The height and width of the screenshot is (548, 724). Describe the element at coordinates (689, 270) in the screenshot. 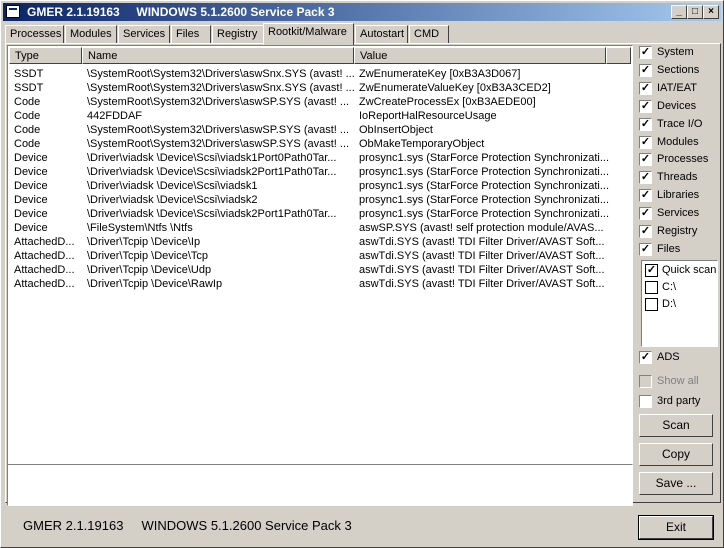

I see `quick-scan-label: Quick scan` at that location.